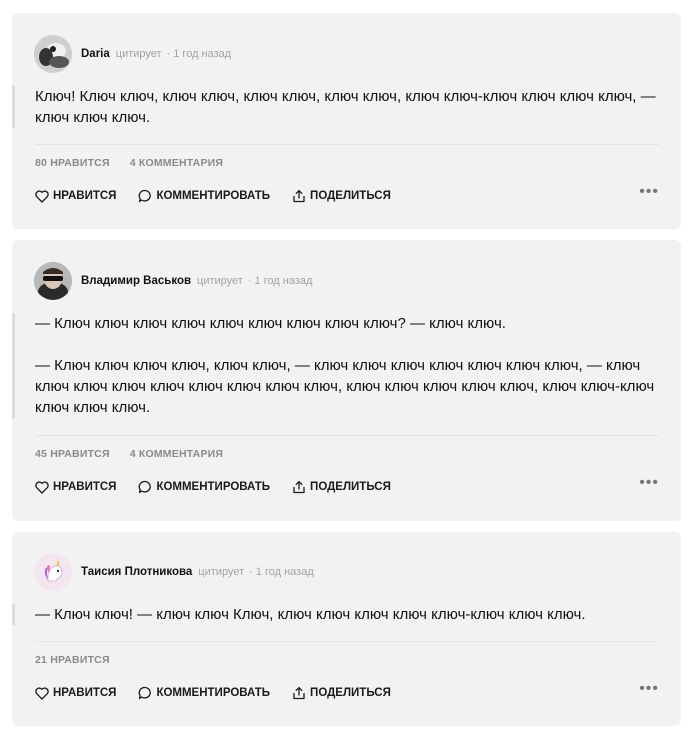  I want to click on post-header: Daria цитирует · 1 год назад, so click(132, 54).